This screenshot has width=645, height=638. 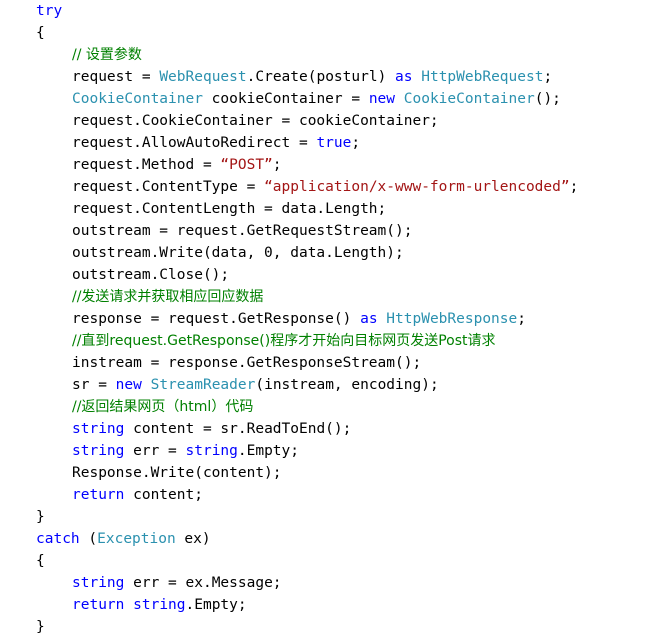 I want to click on code-line: Response.Write(content);, so click(x=322, y=473).